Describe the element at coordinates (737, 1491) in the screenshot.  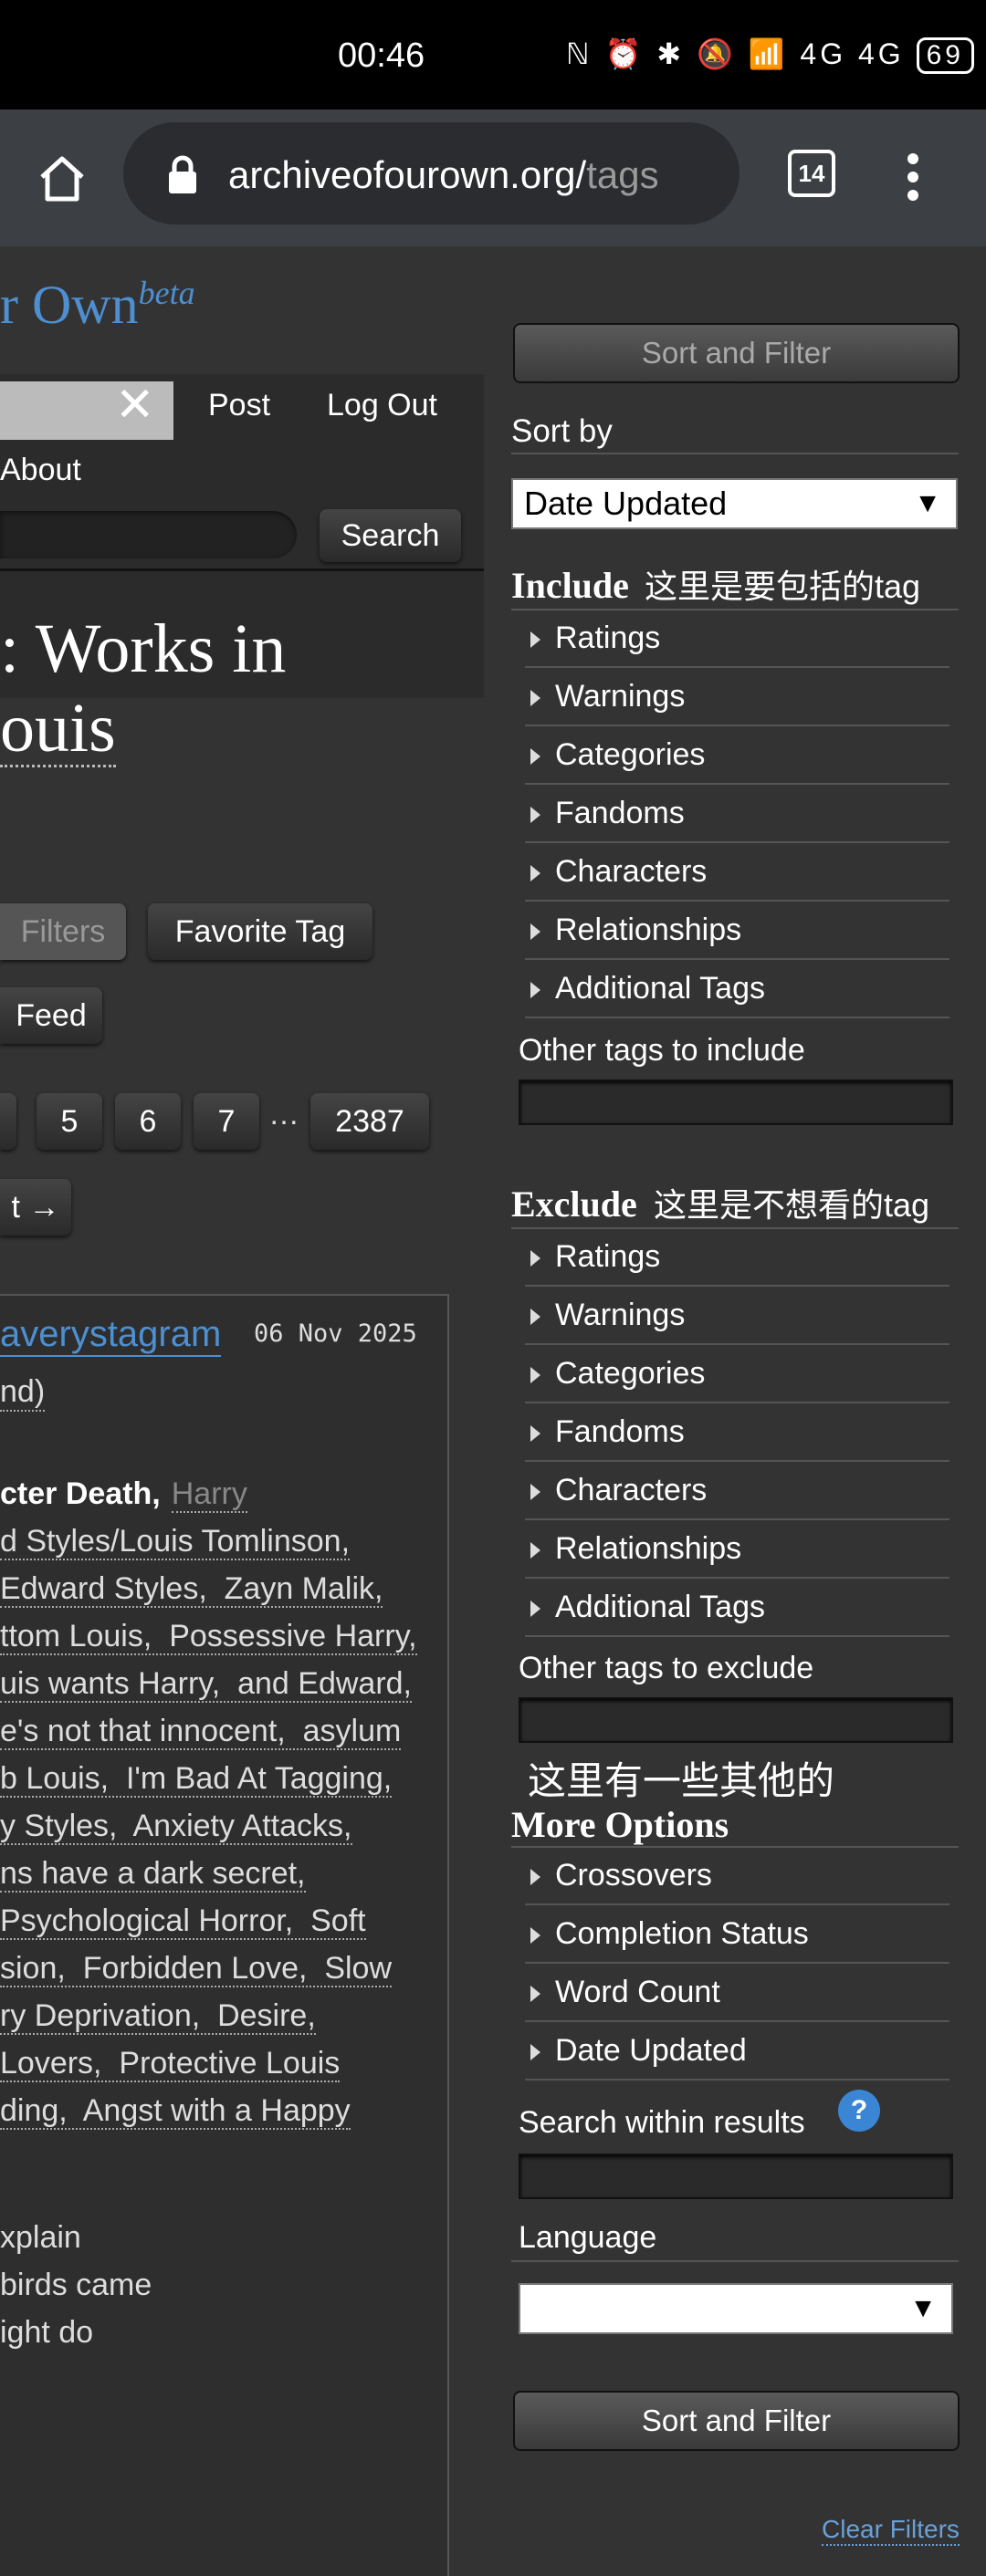
I see `exclude-filter-characters: Characters` at that location.